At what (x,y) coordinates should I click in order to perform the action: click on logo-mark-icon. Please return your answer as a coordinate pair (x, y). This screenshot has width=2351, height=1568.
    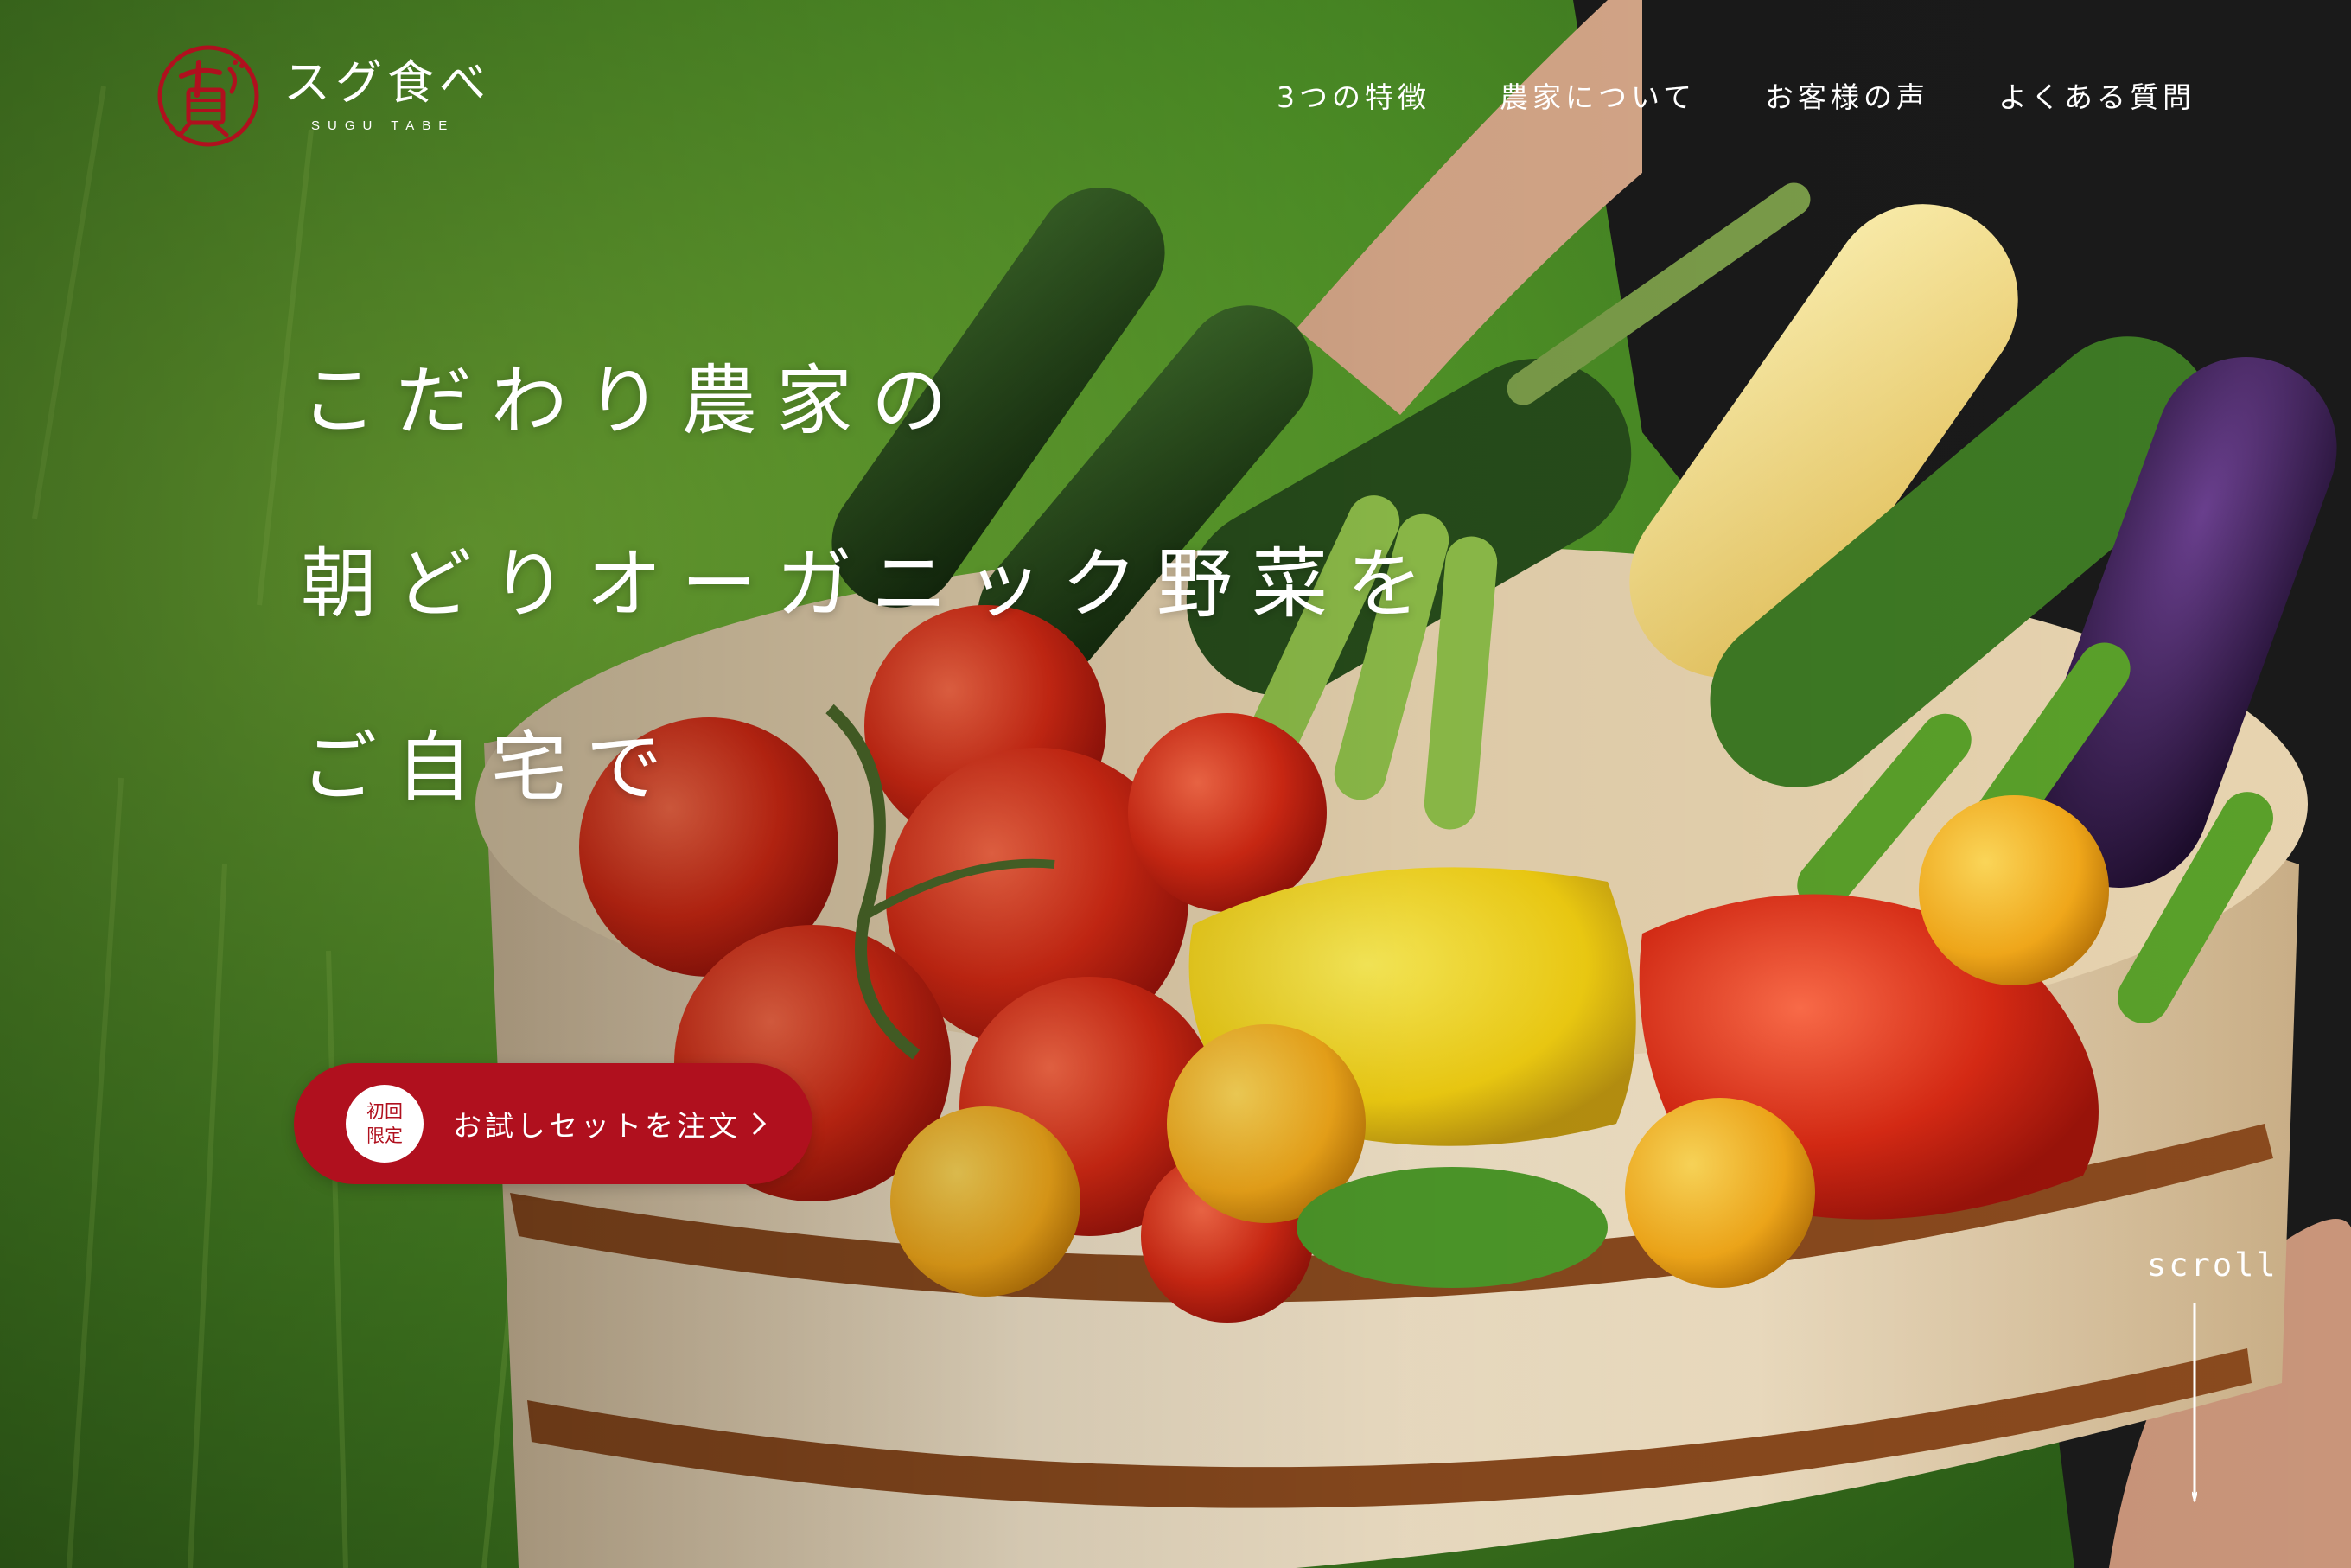
    Looking at the image, I should click on (208, 96).